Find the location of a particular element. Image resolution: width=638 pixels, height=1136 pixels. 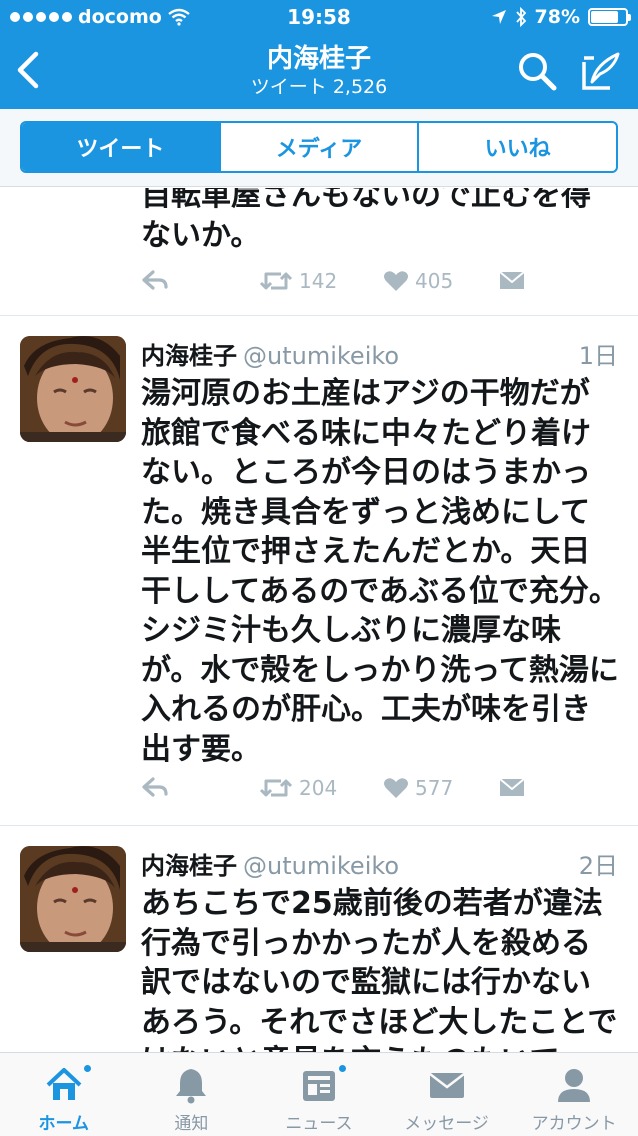

navigation-header: docomo 19:58 78% 内海桂子 ツイート 2,526 is located at coordinates (319, 54).